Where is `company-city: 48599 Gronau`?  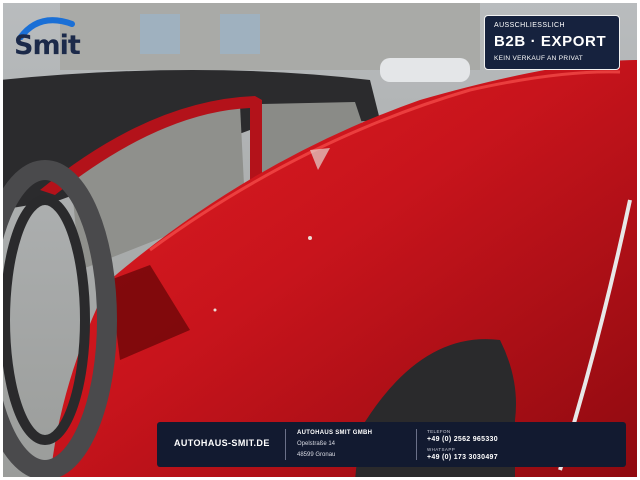 company-city: 48599 Gronau is located at coordinates (316, 455).